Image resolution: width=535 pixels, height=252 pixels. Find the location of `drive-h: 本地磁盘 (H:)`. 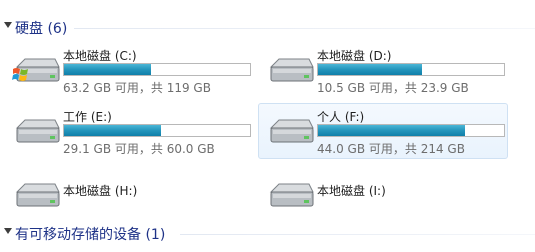

drive-h: 本地磁盘 (H:) is located at coordinates (129, 196).